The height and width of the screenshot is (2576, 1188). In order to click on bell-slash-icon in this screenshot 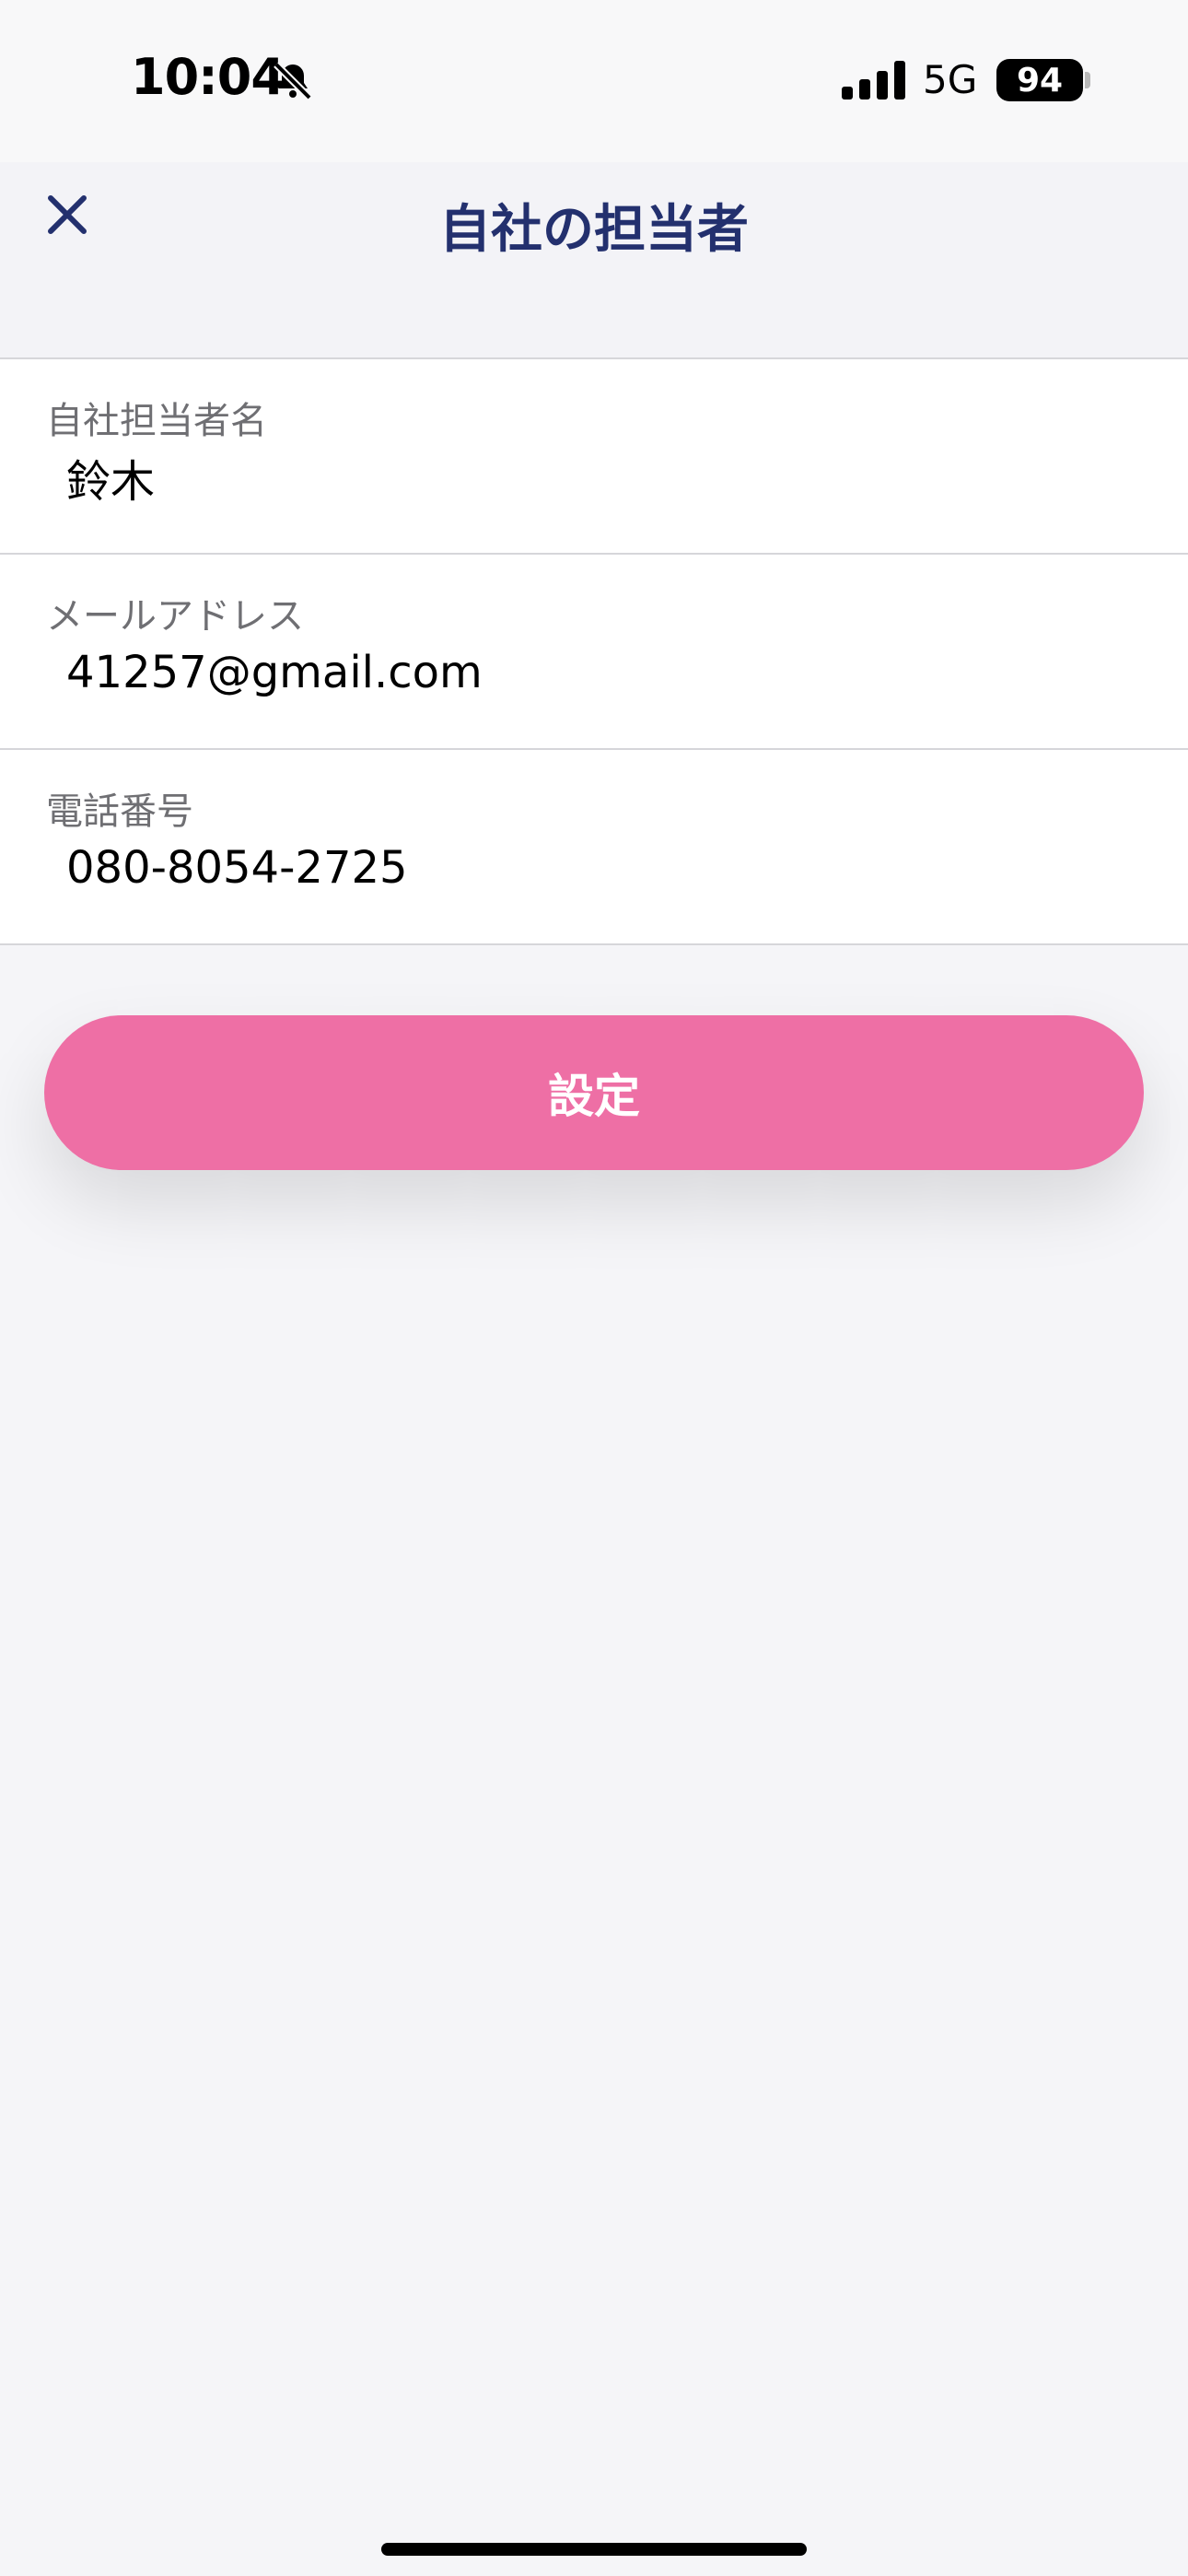, I will do `click(293, 81)`.